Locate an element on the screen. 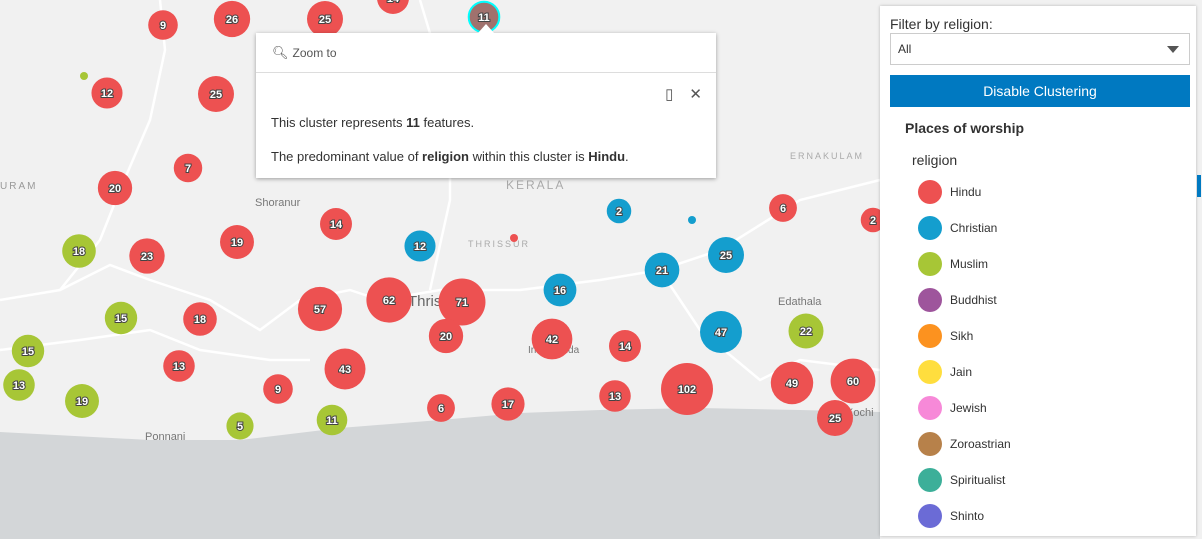 The width and height of the screenshot is (1202, 539). cluster-count: 22 is located at coordinates (806, 332).